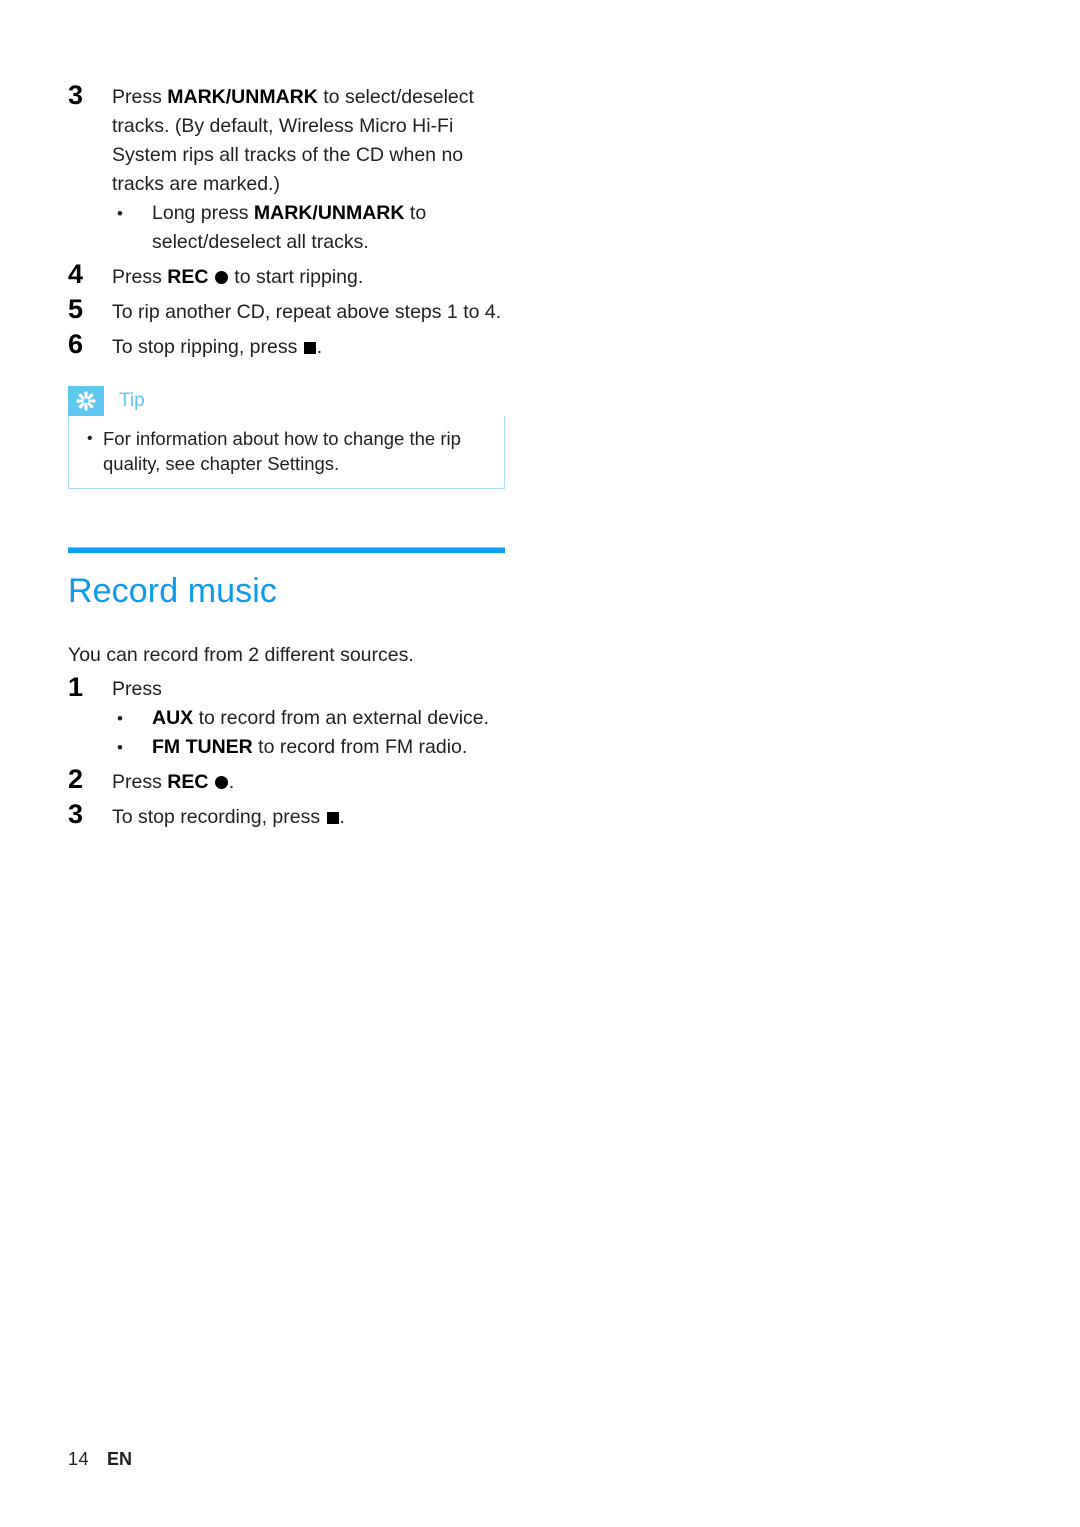  Describe the element at coordinates (173, 718) in the screenshot. I see `sub-text-bold: AUX` at that location.